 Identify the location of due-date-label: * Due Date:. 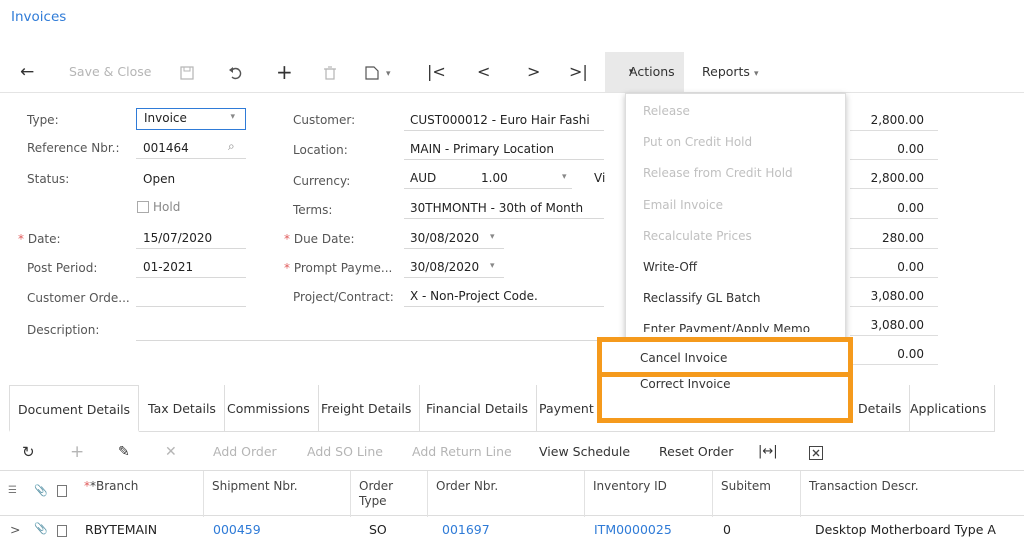
(319, 239).